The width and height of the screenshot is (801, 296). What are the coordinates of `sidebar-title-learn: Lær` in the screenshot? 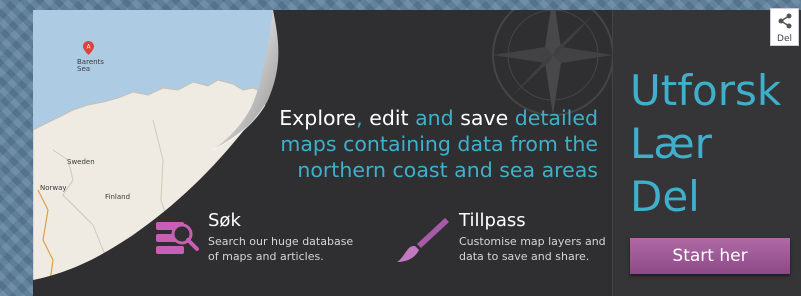 It's located at (671, 143).